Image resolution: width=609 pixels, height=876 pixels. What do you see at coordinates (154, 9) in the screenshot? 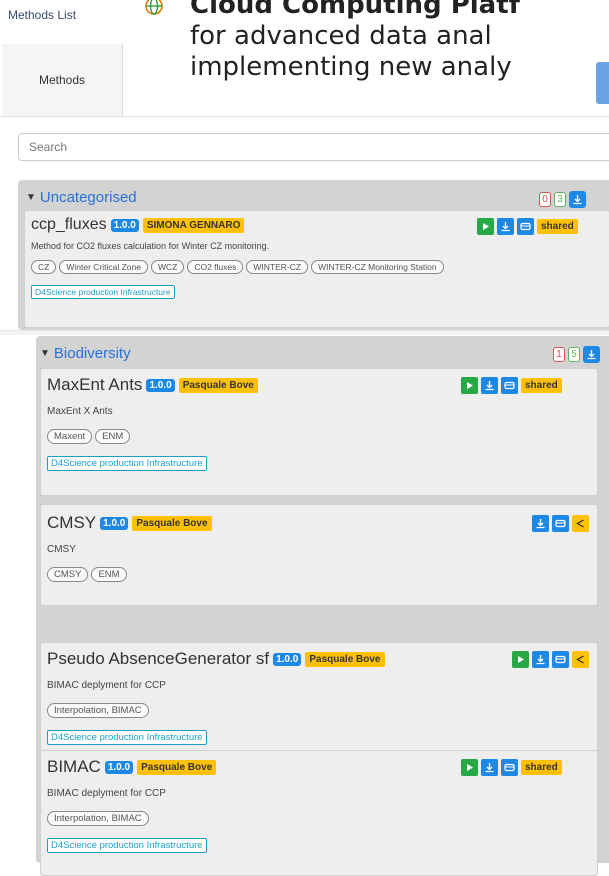
I see `cloud-globe-icon` at bounding box center [154, 9].